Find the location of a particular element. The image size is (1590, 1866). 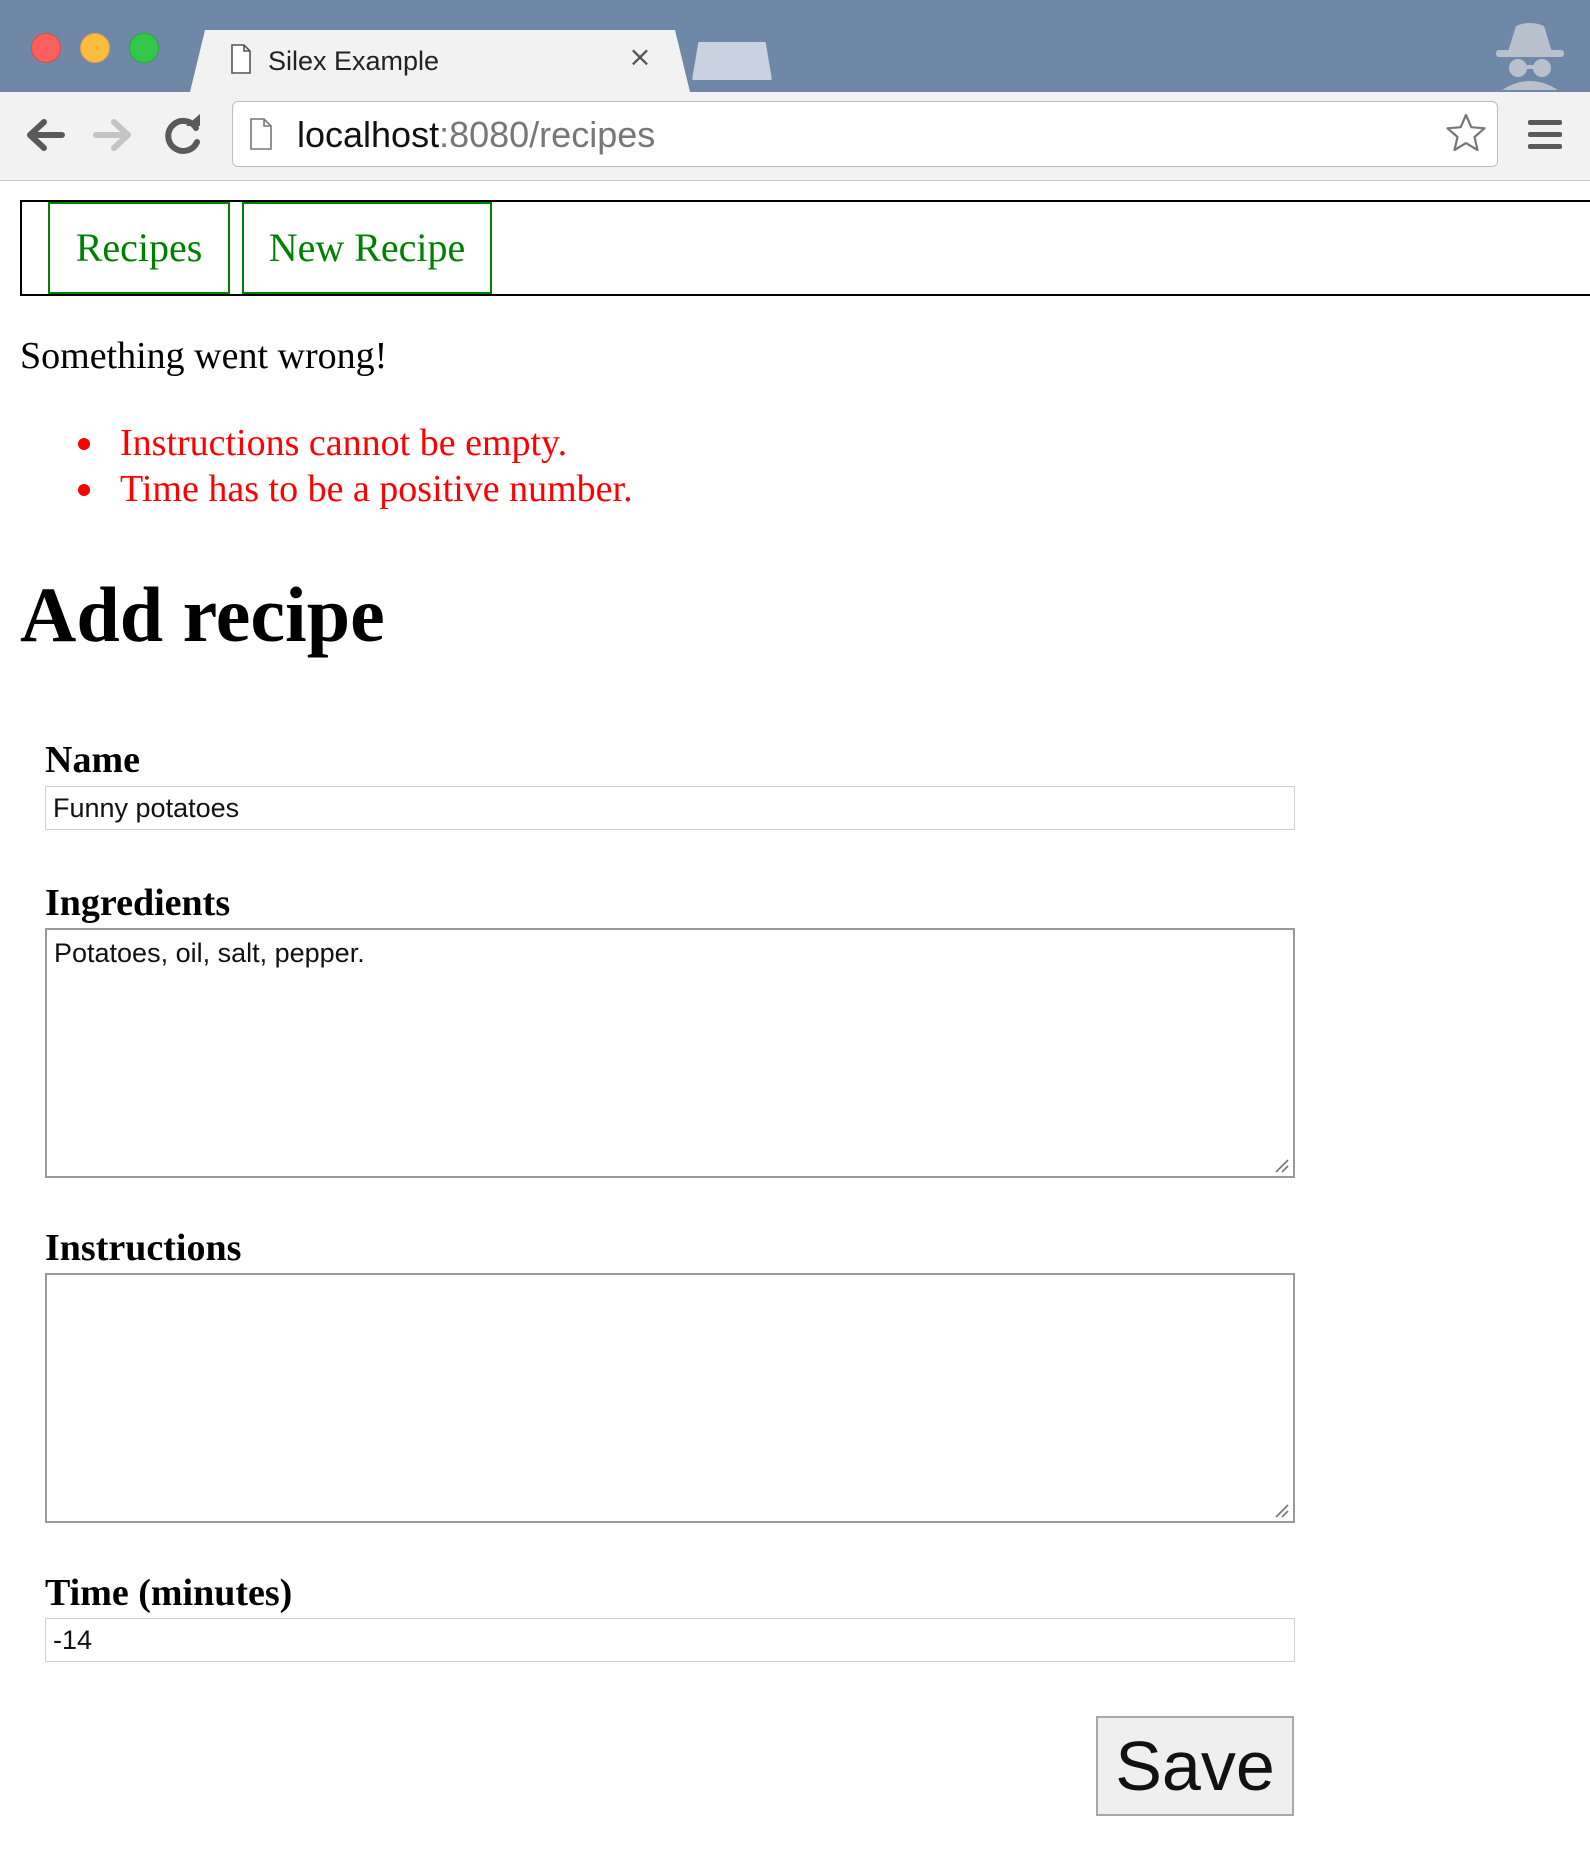

error-item: Time has to be a positive number. is located at coordinates (355, 489).